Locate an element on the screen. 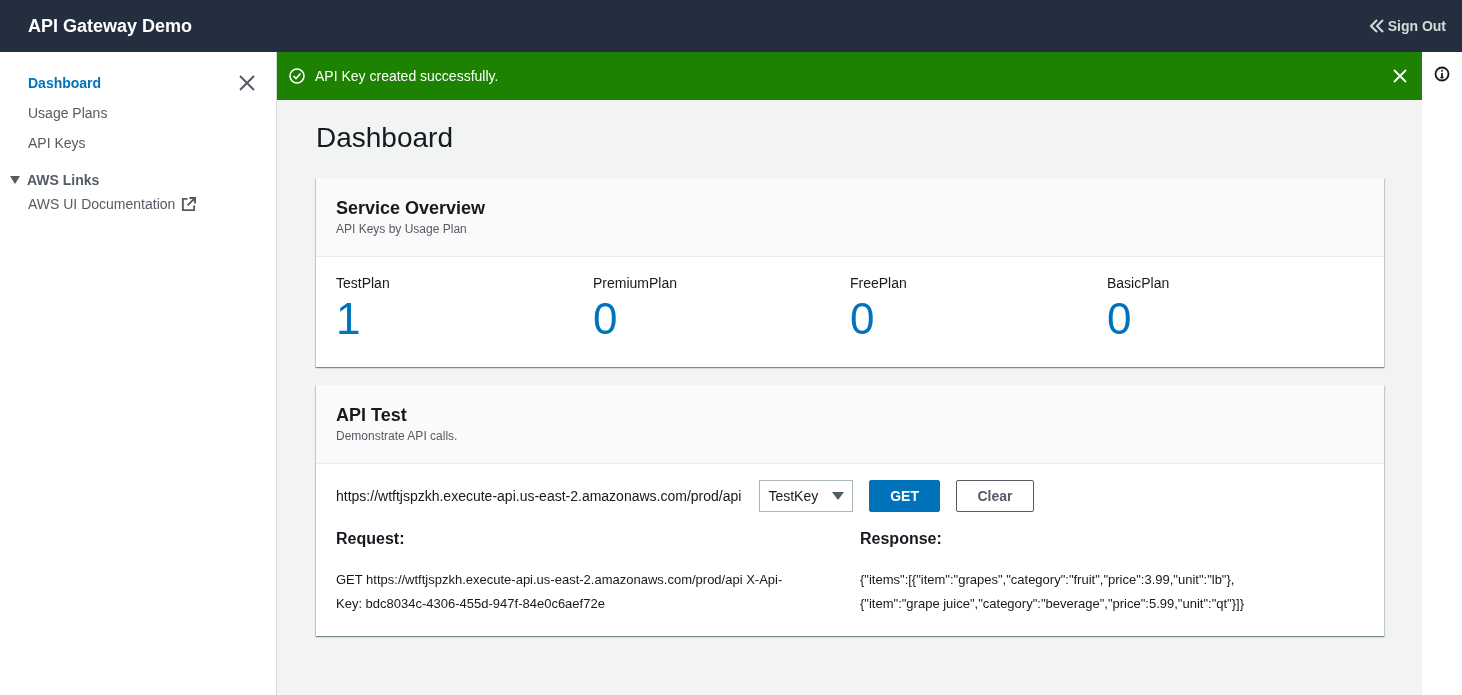 This screenshot has width=1462, height=695. sign-out-link: Sign Out is located at coordinates (1407, 26).